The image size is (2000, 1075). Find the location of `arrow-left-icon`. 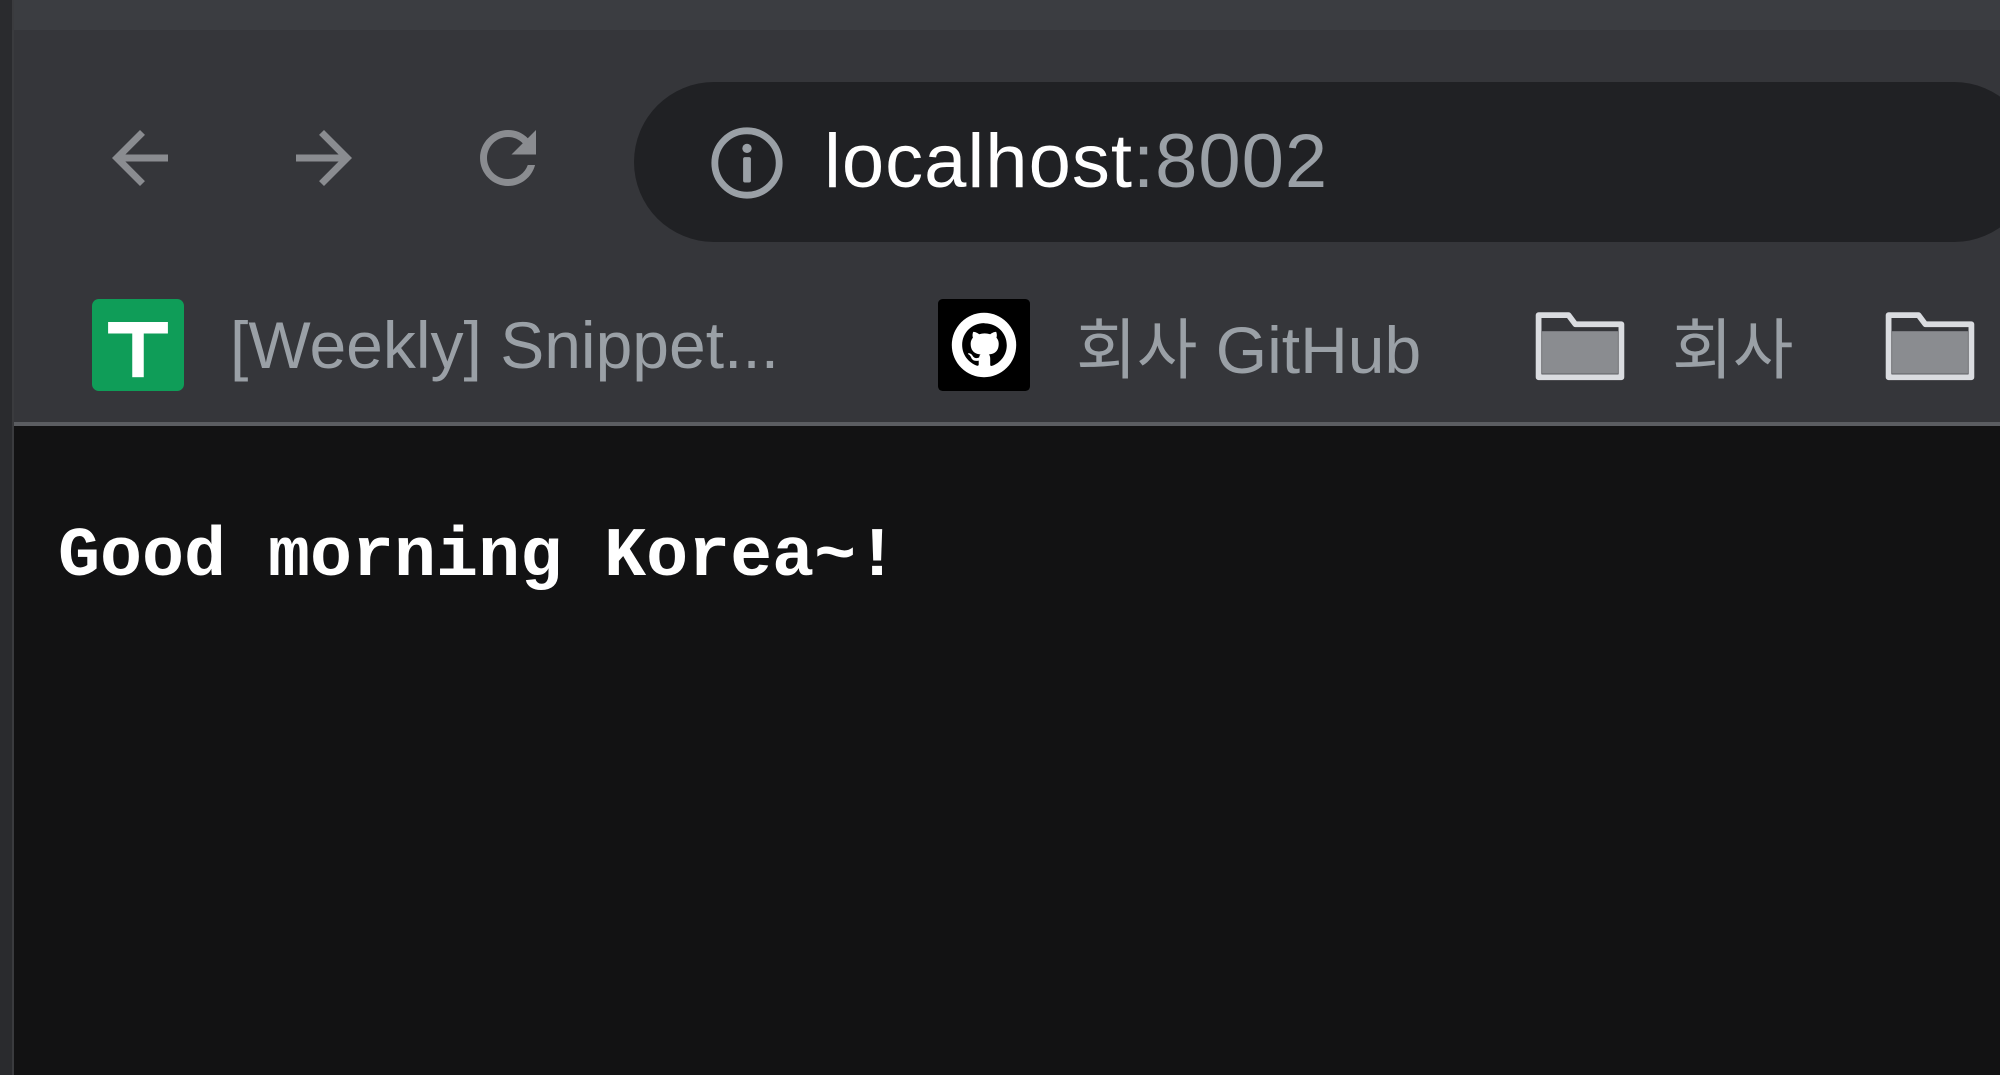

arrow-left-icon is located at coordinates (140, 158).